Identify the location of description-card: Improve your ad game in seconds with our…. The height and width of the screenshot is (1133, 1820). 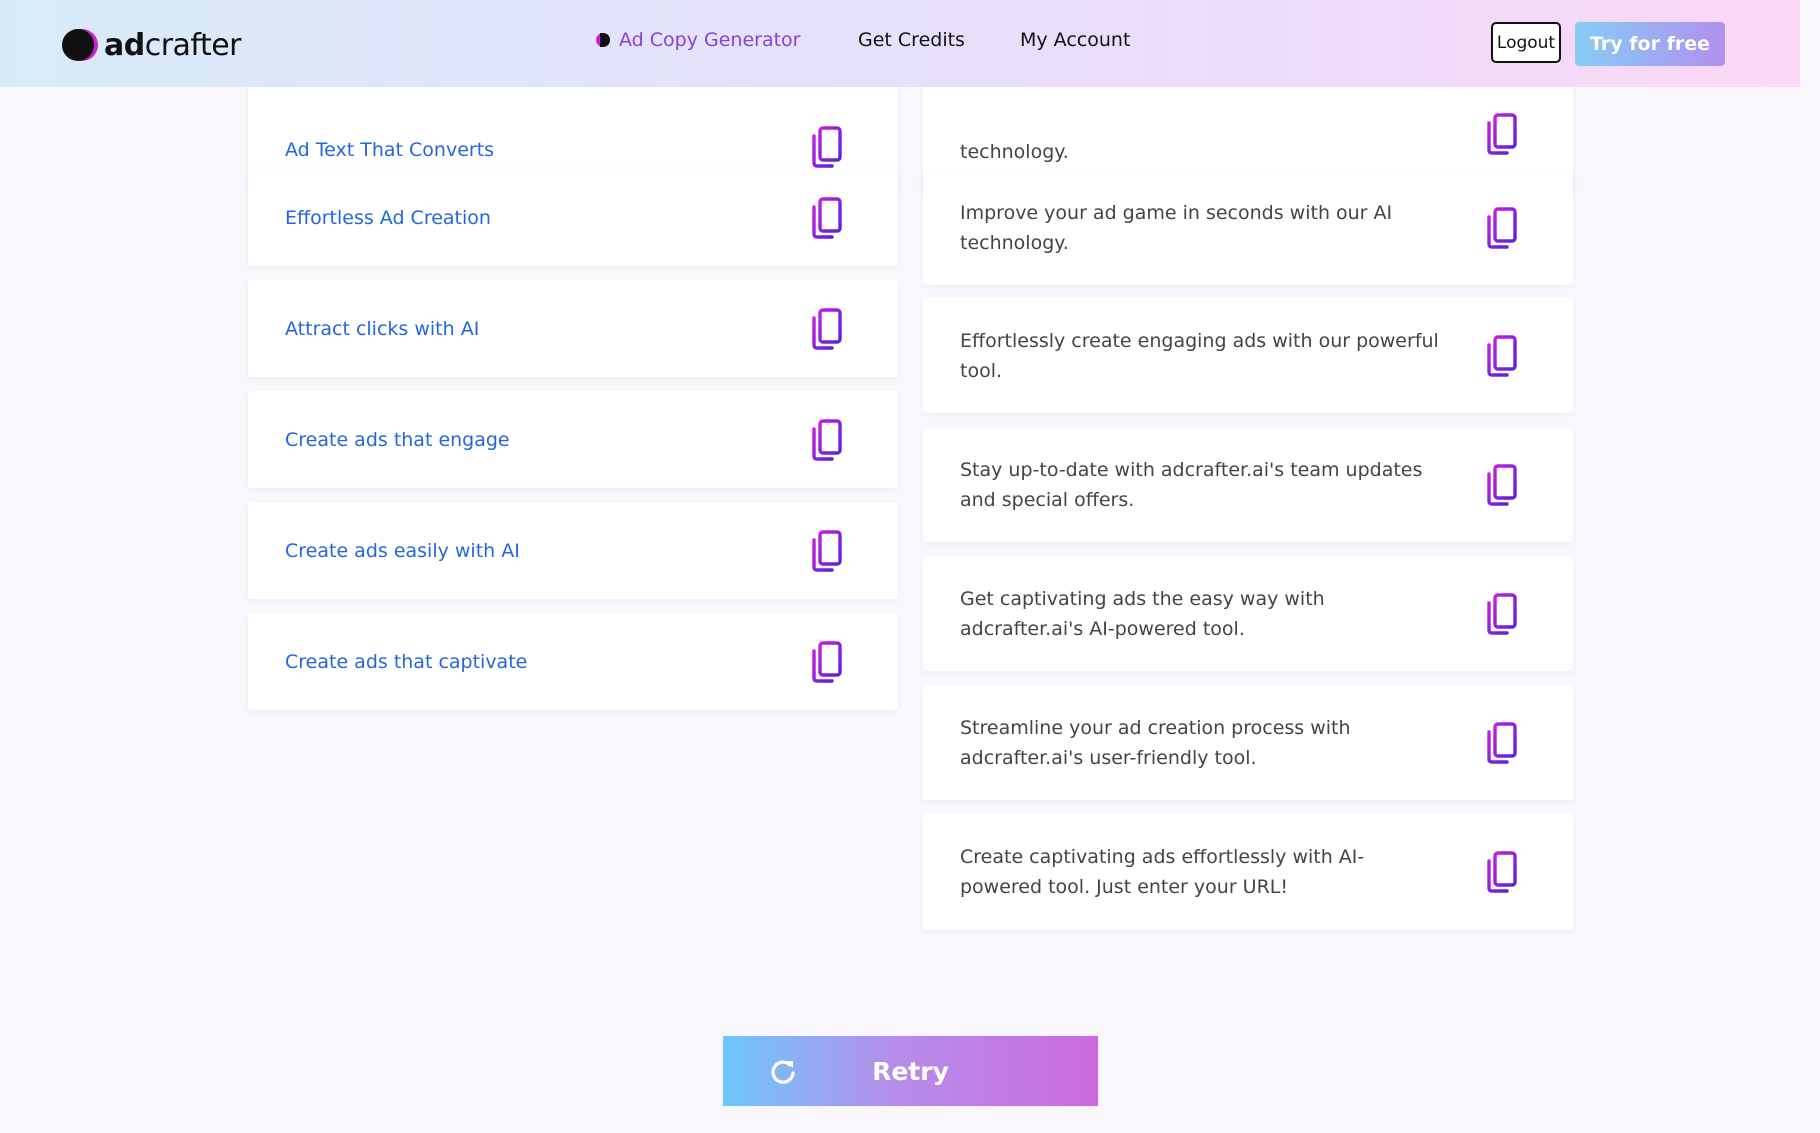
(1248, 227).